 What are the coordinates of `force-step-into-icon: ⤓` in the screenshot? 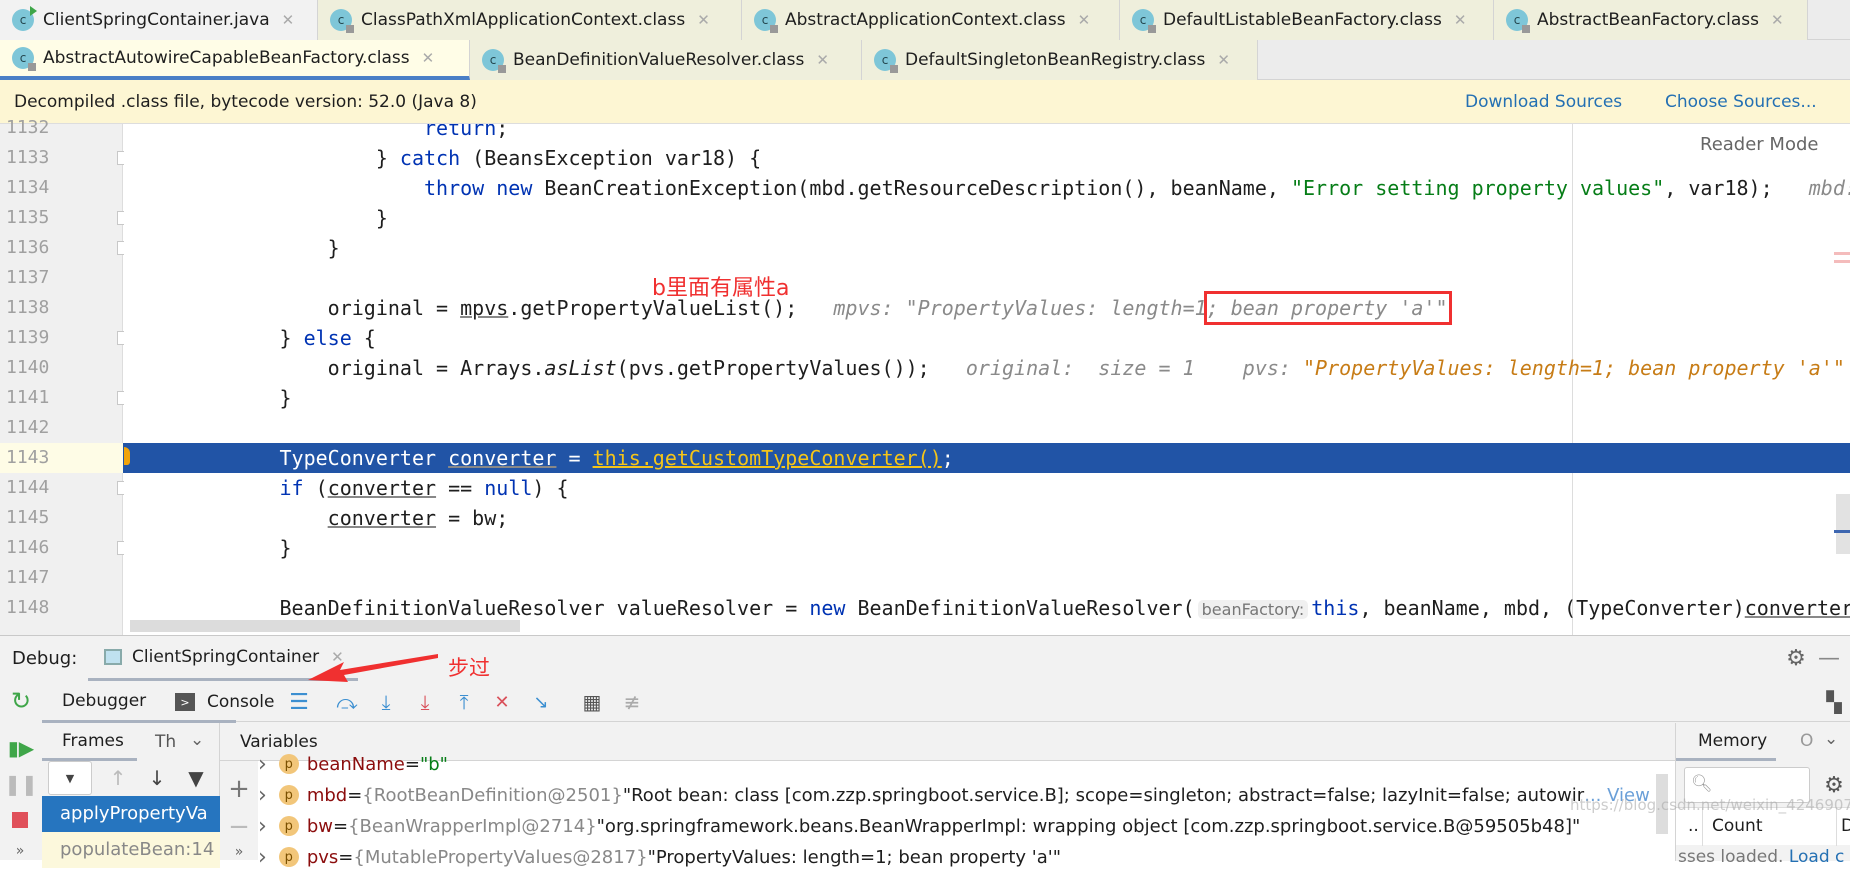 It's located at (425, 702).